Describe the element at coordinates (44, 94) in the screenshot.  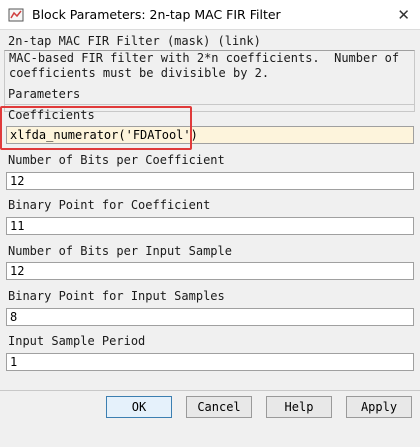
I see `parameters-header: Parameters` at that location.